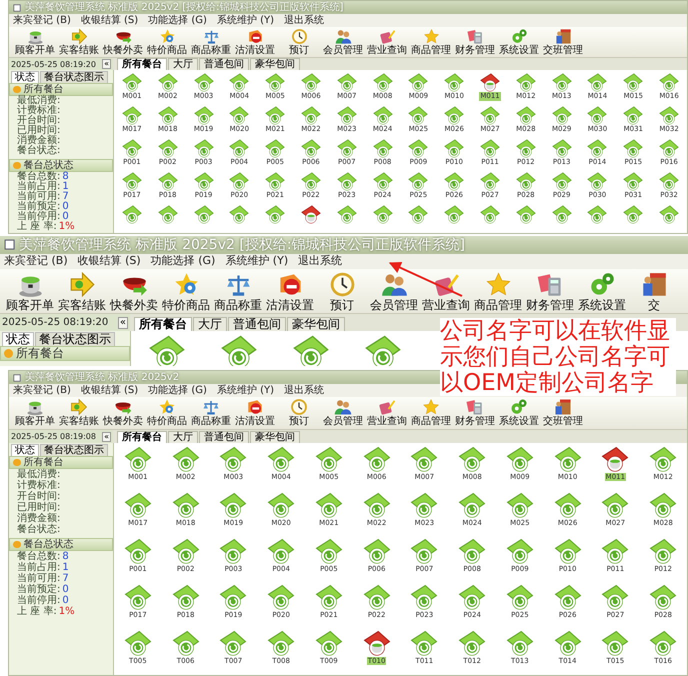 This screenshot has height=676, width=688. Describe the element at coordinates (654, 291) in the screenshot. I see `toolbar-button: 交` at that location.